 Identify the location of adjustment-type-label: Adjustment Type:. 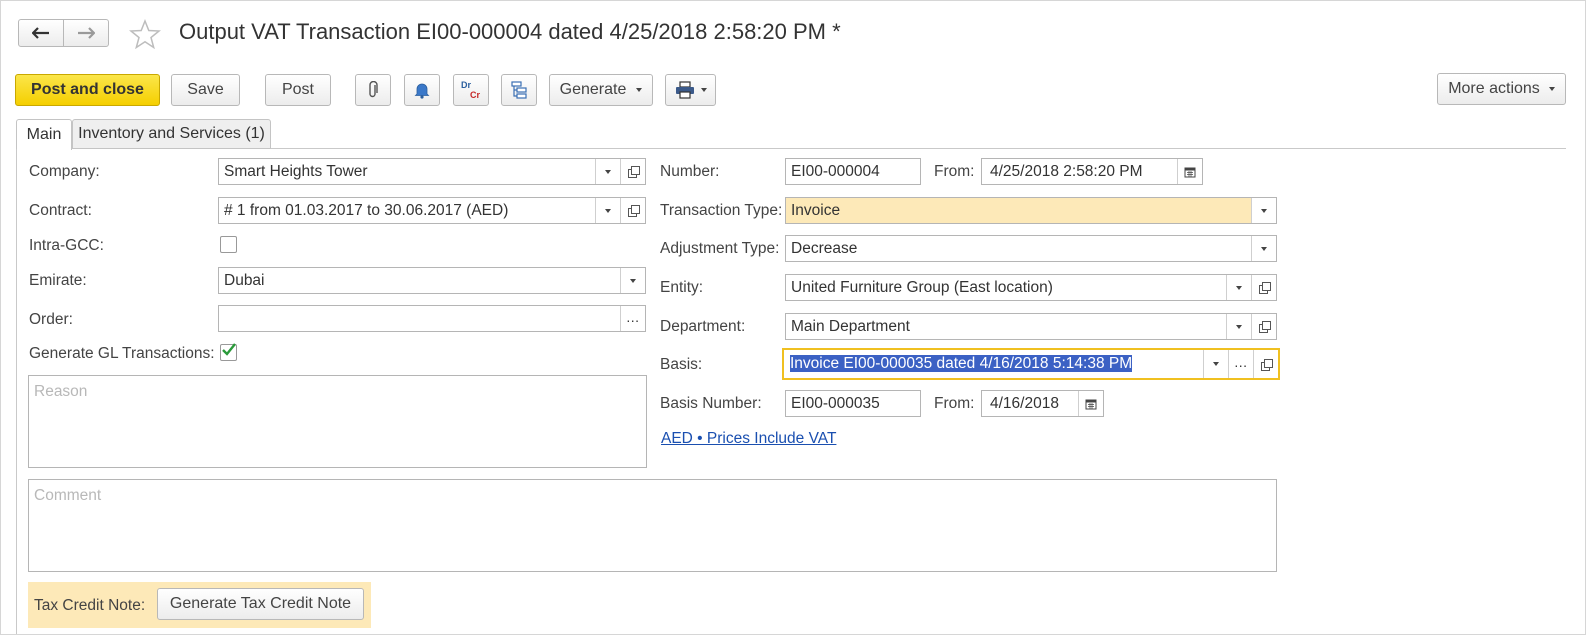
(720, 248).